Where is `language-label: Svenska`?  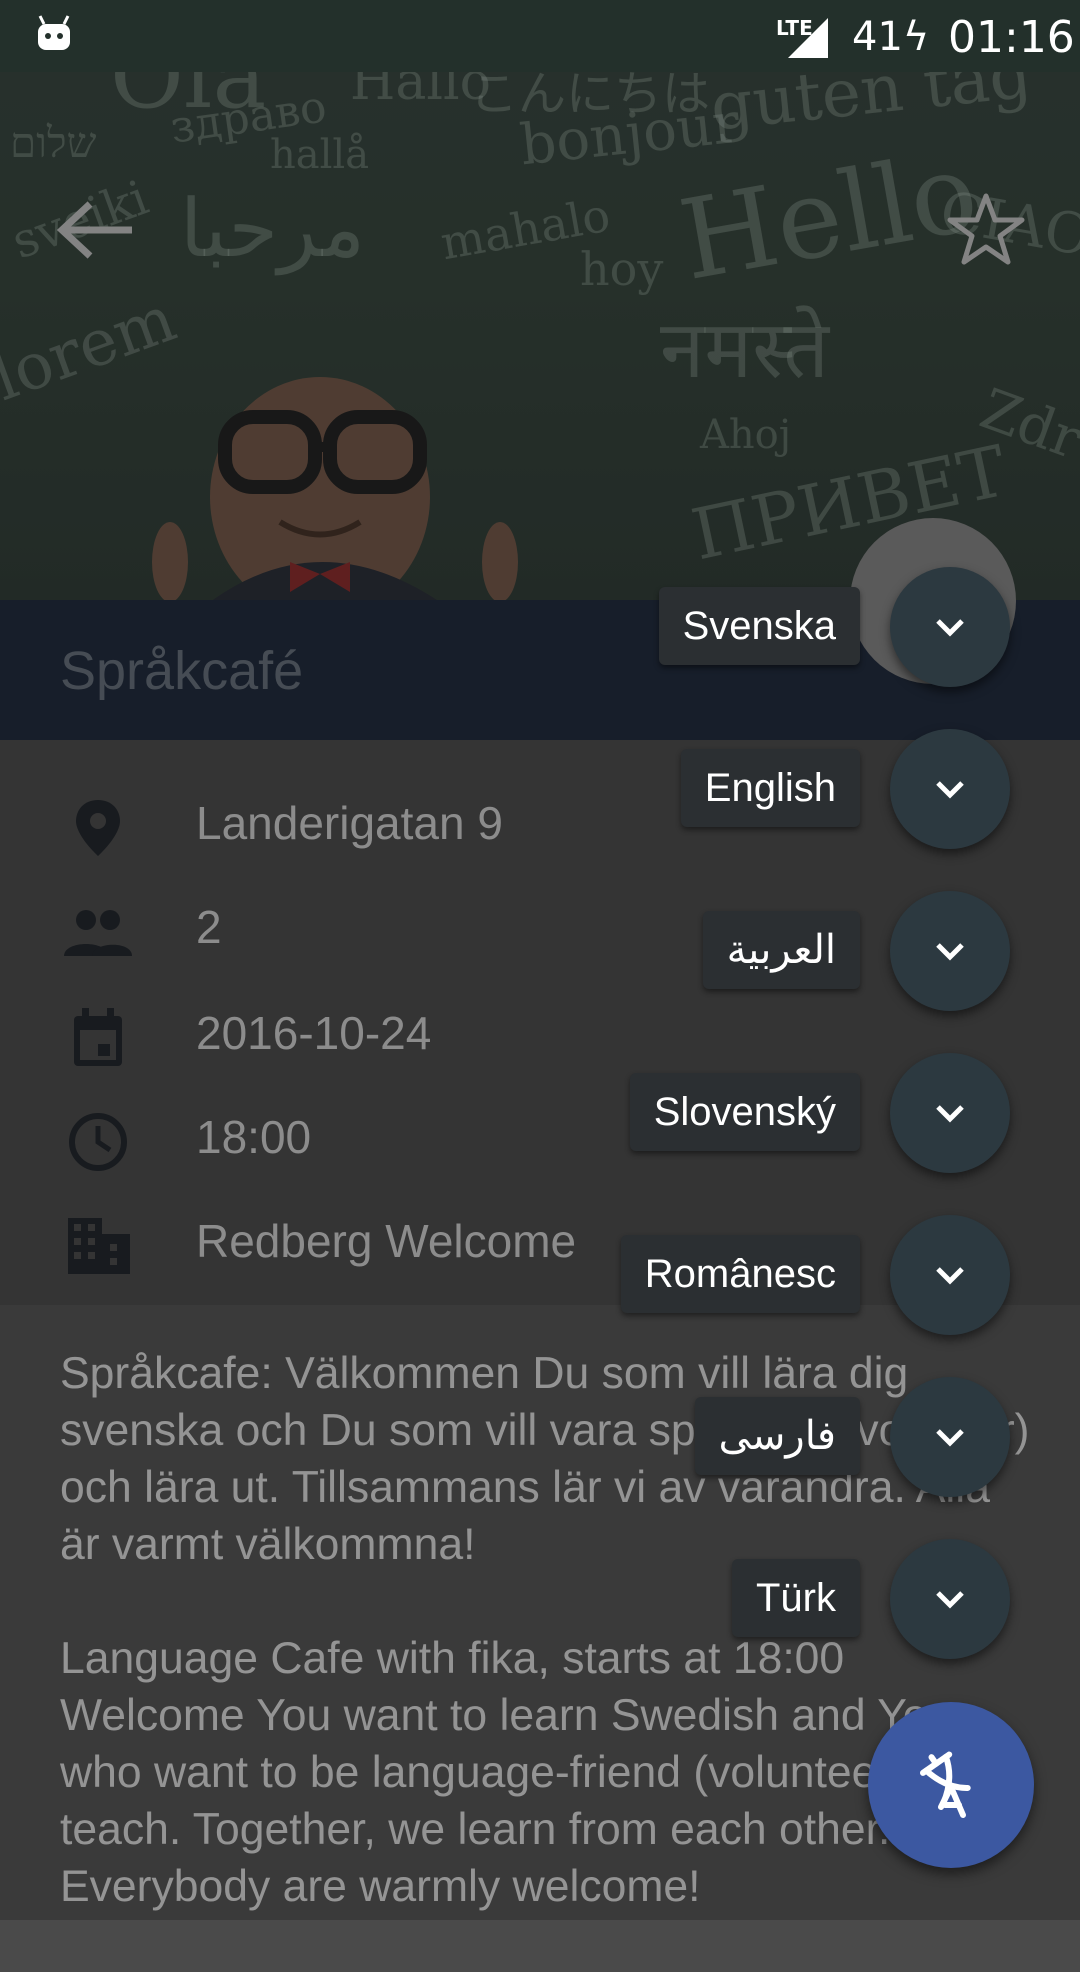 language-label: Svenska is located at coordinates (759, 626).